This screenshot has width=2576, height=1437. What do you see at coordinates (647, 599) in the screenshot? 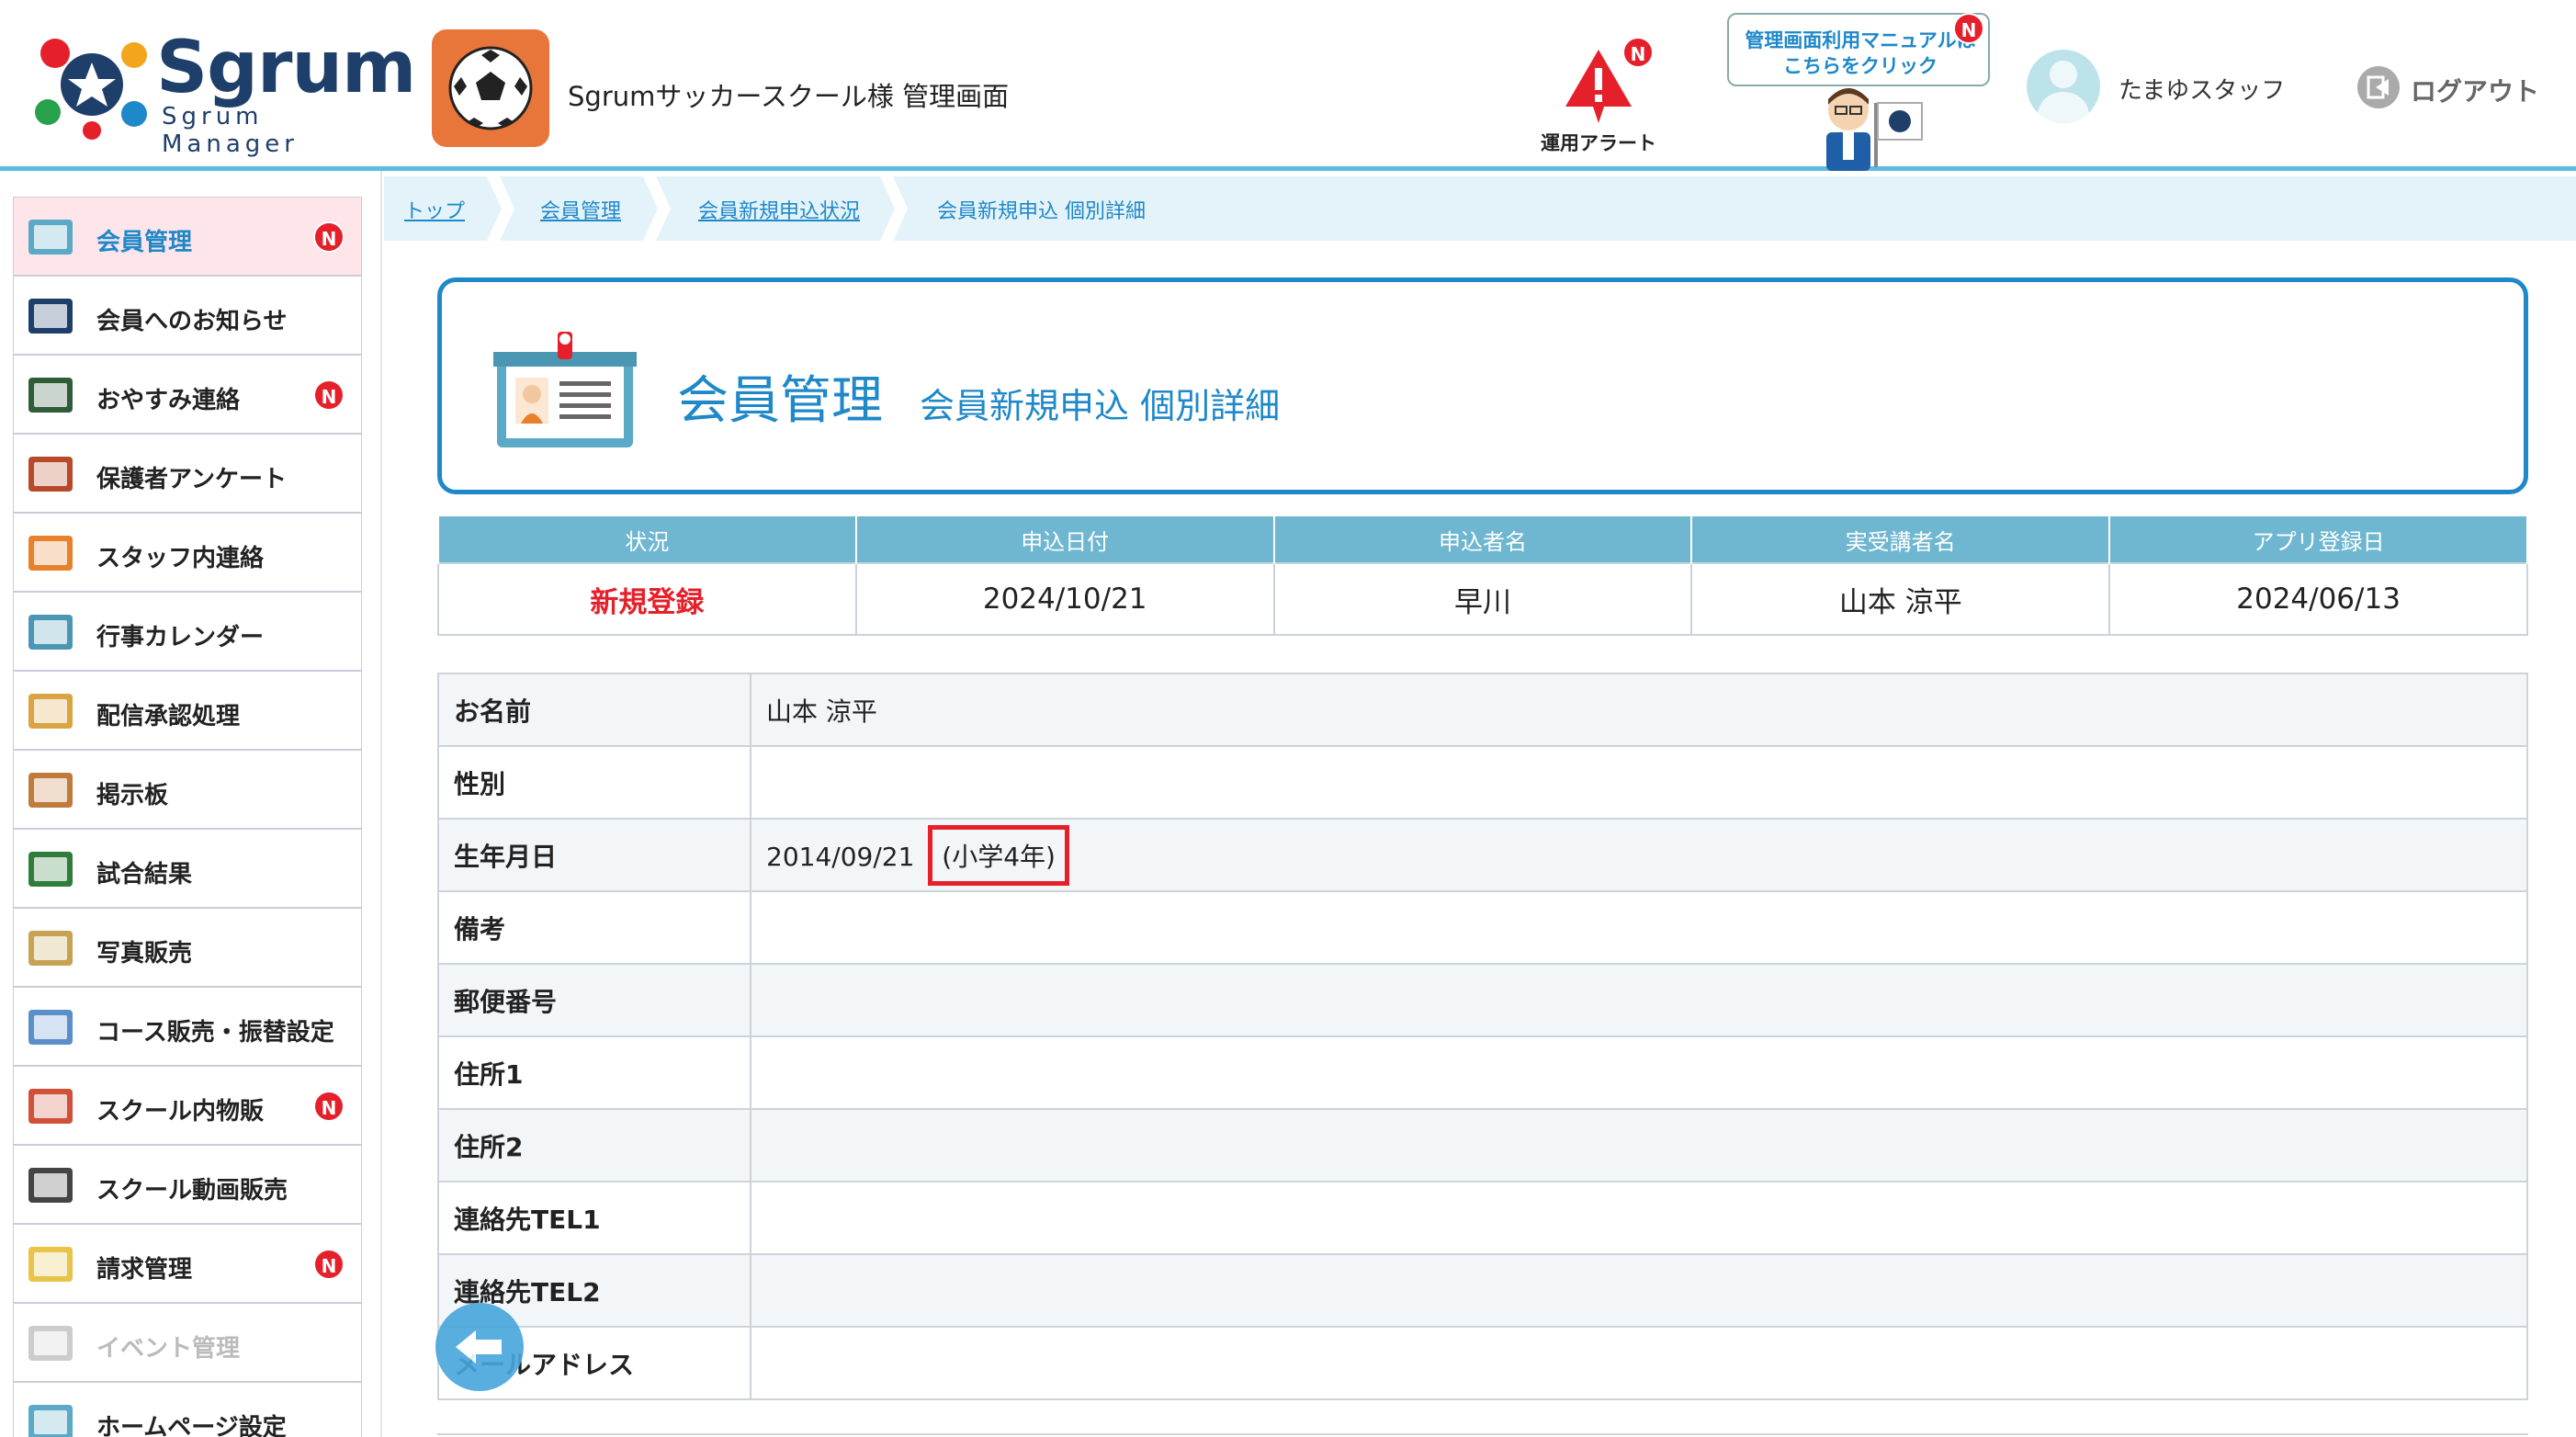
I see `status-value: 新規登録` at bounding box center [647, 599].